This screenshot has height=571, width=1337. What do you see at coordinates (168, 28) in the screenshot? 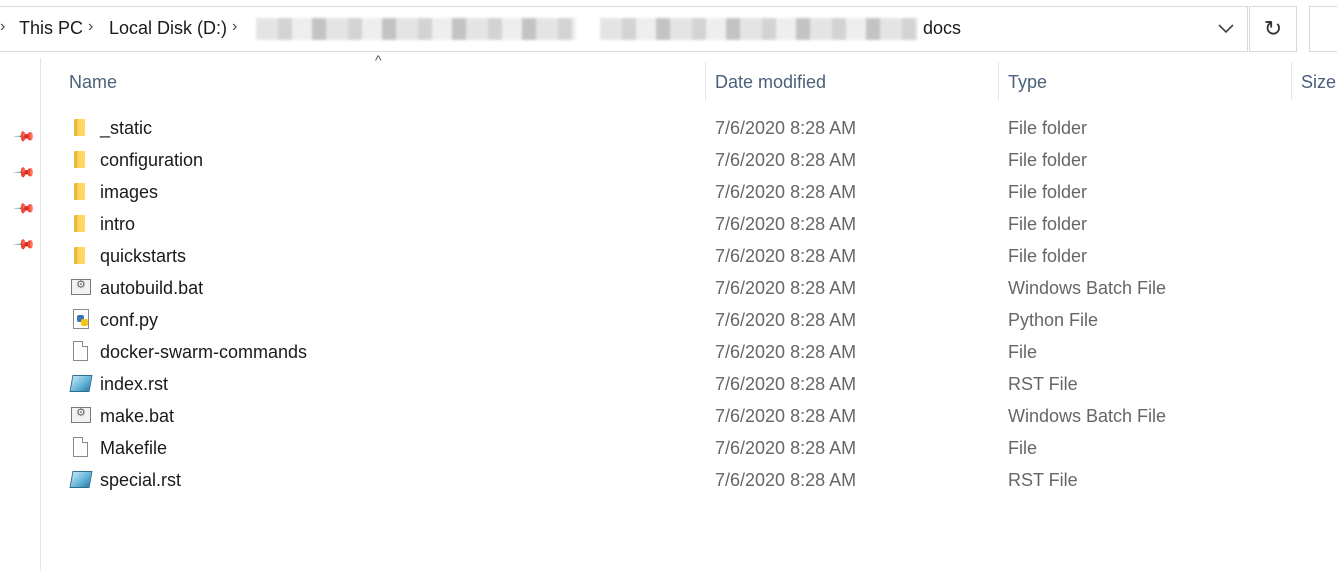
I see `breadcrumb-local-disk: Local Disk (D:)` at bounding box center [168, 28].